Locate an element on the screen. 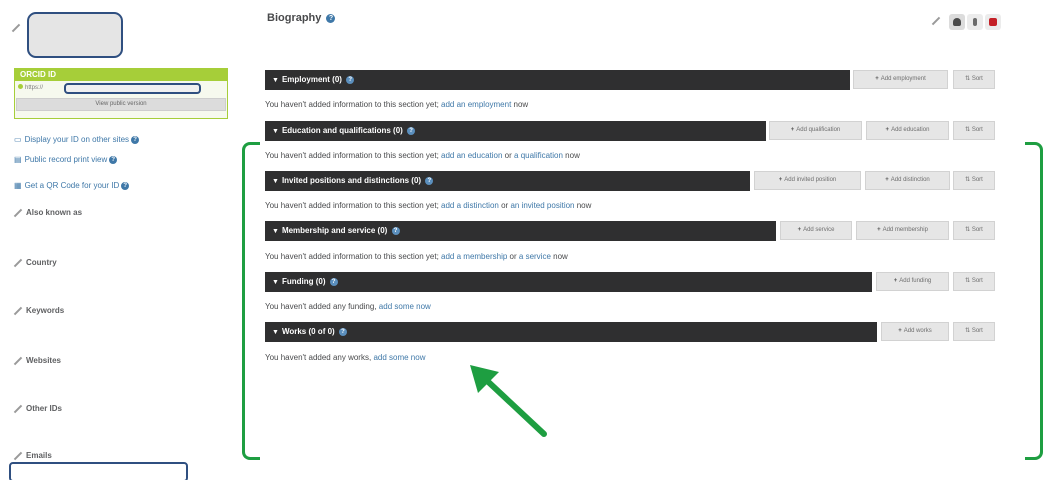 This screenshot has width=1052, height=480. add-education-link: add an education is located at coordinates (471, 155).